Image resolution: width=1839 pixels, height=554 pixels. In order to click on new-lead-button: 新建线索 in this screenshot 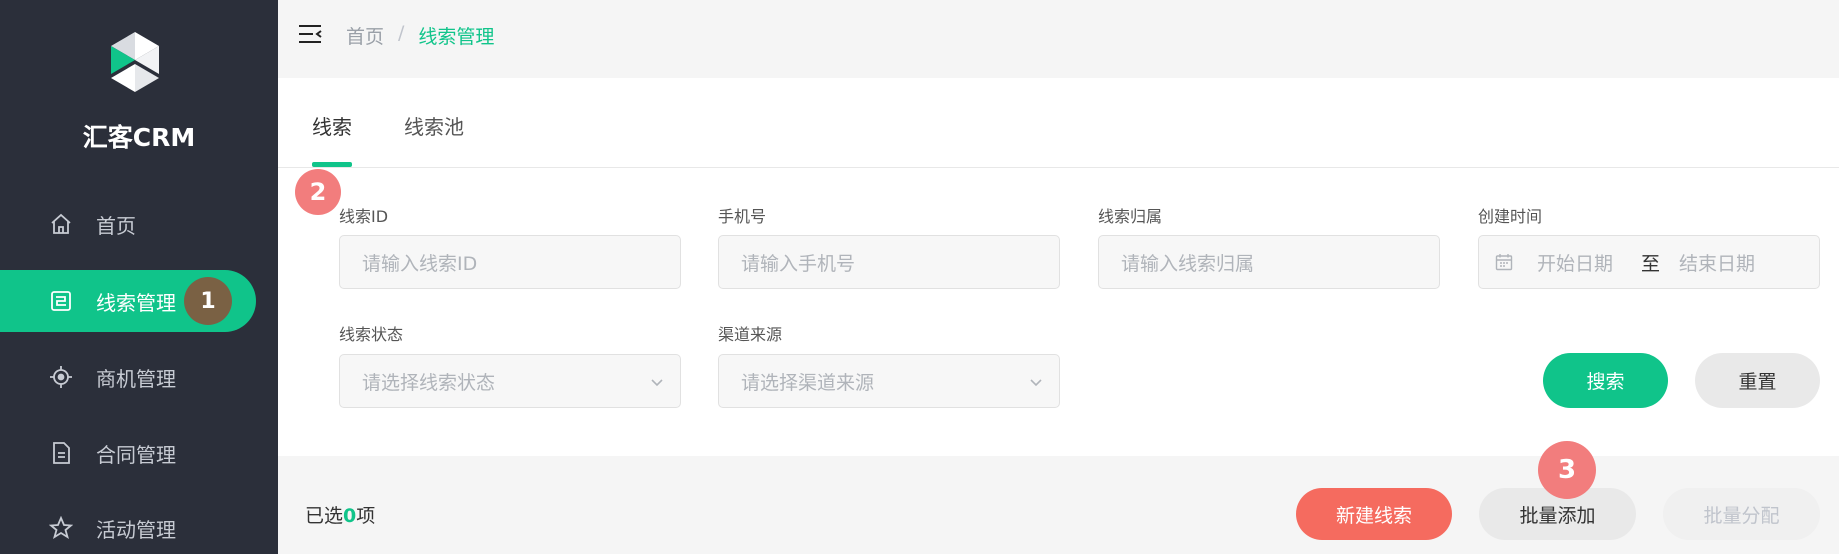, I will do `click(1374, 514)`.